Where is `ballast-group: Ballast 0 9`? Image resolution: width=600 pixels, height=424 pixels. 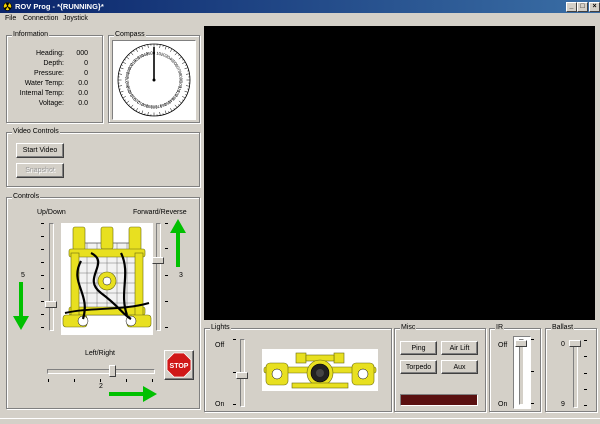 ballast-group: Ballast 0 9 is located at coordinates (571, 370).